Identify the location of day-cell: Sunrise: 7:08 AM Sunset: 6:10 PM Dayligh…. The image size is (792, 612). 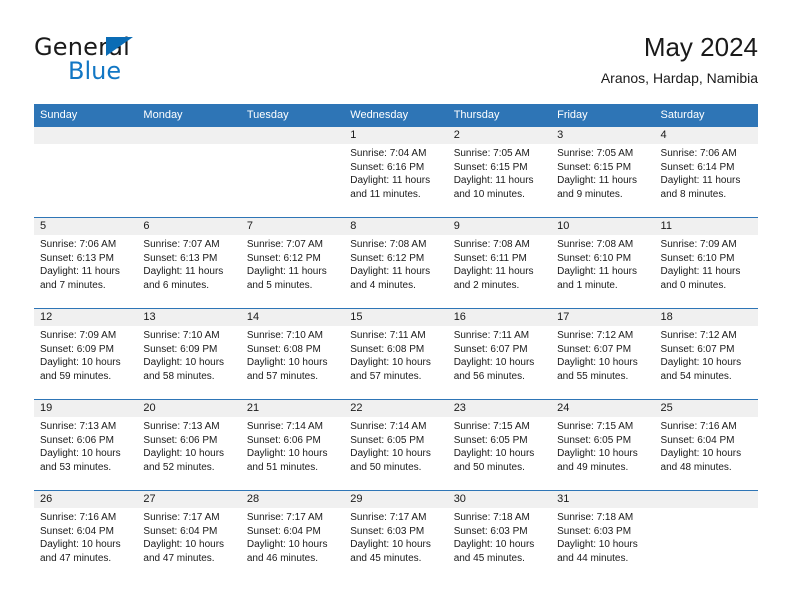
(602, 271).